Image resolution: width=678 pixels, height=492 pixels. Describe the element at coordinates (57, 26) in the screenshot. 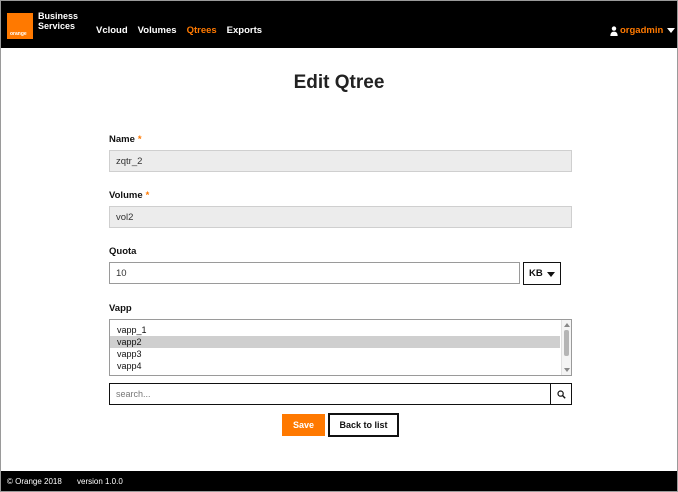

I see `brand-line-2: Services` at that location.